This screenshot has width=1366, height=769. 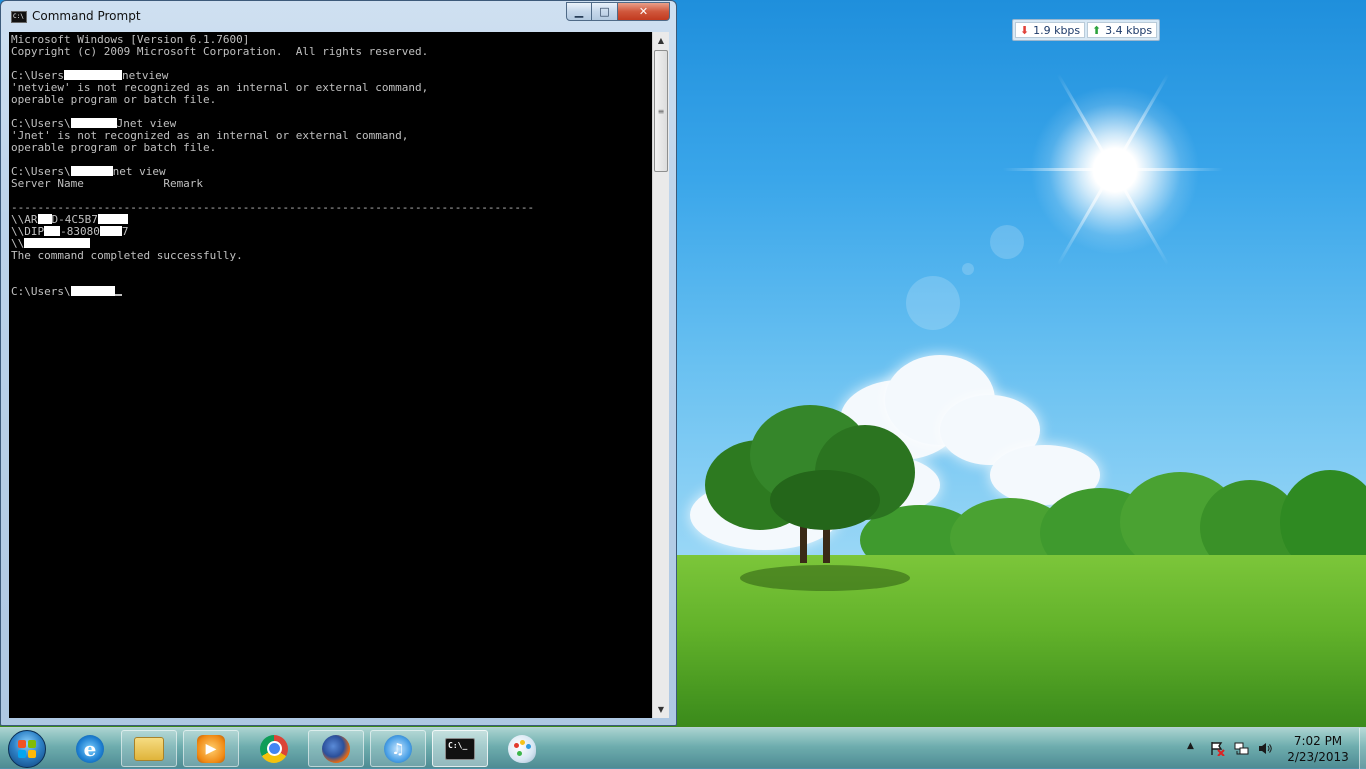 I want to click on clock-date: 2/23/2013, so click(x=1318, y=757).